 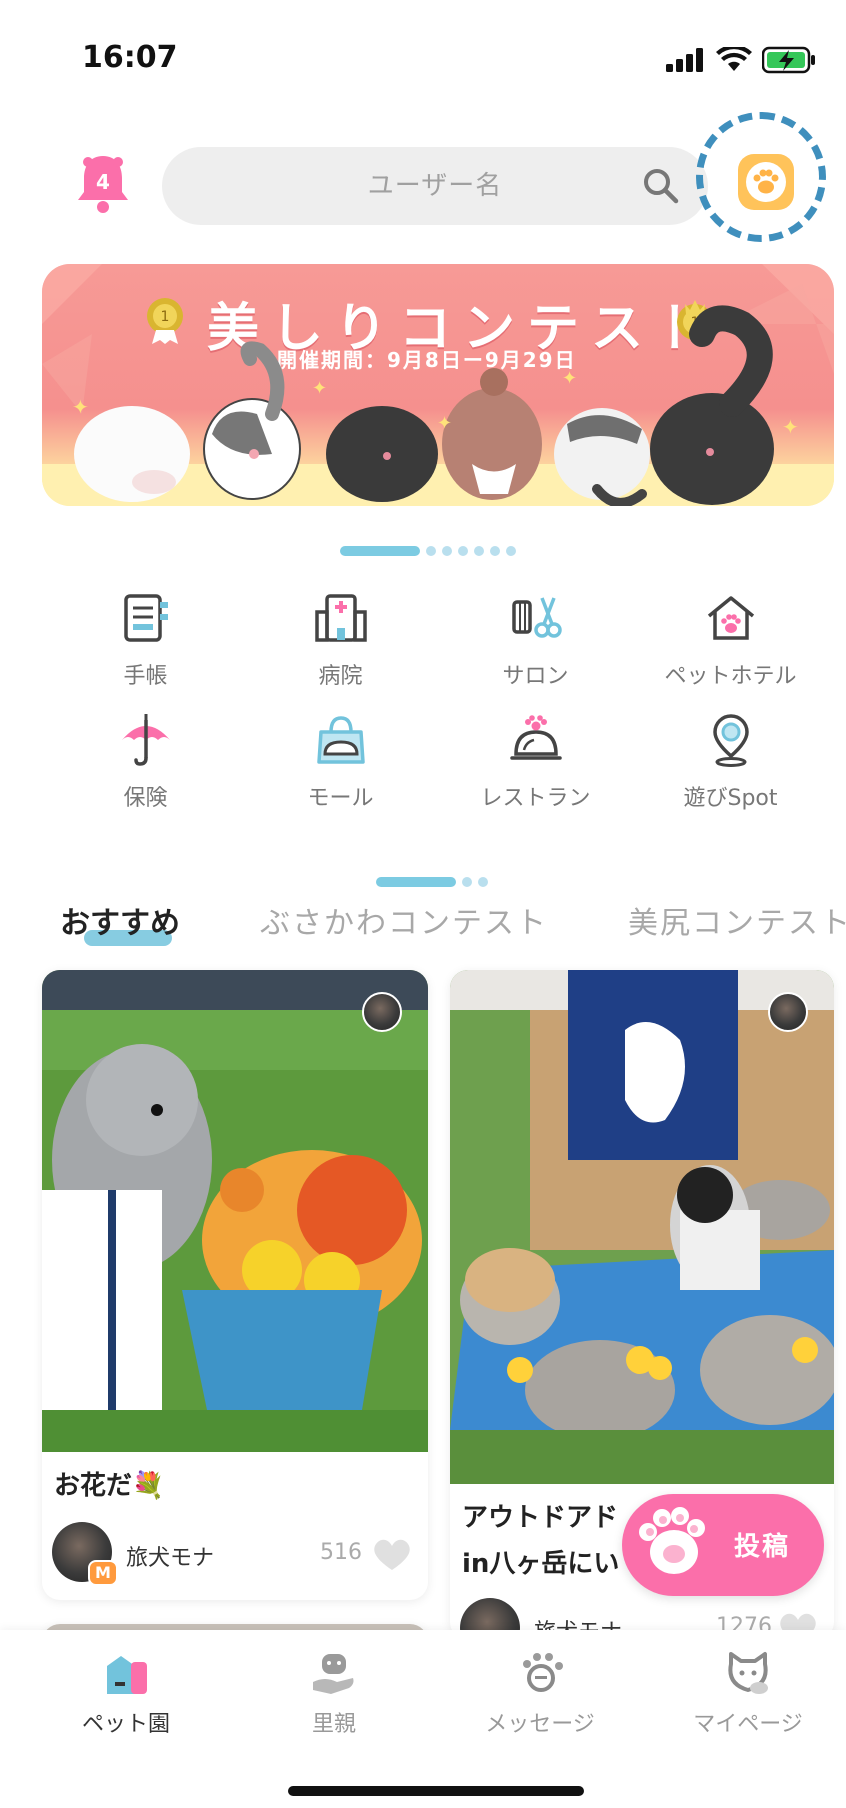 What do you see at coordinates (748, 1673) in the screenshot?
I see `cat-face-icon` at bounding box center [748, 1673].